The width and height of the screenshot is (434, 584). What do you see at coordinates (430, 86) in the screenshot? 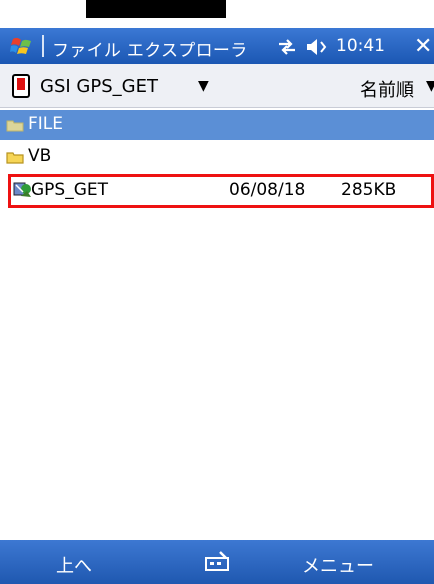
I see `sort-chevron-icon: ▼` at bounding box center [430, 86].